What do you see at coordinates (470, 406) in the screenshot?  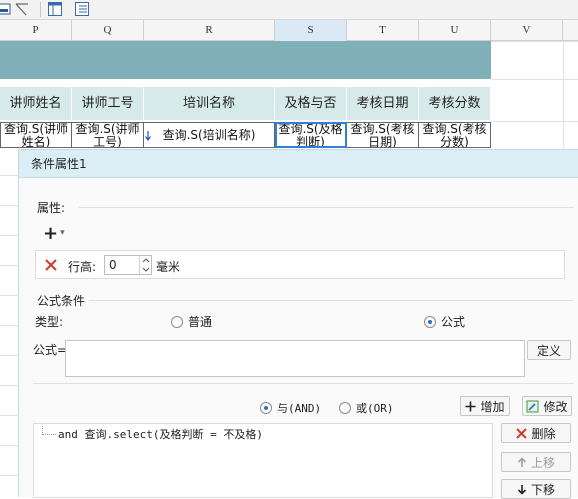 I see `plus-icon` at bounding box center [470, 406].